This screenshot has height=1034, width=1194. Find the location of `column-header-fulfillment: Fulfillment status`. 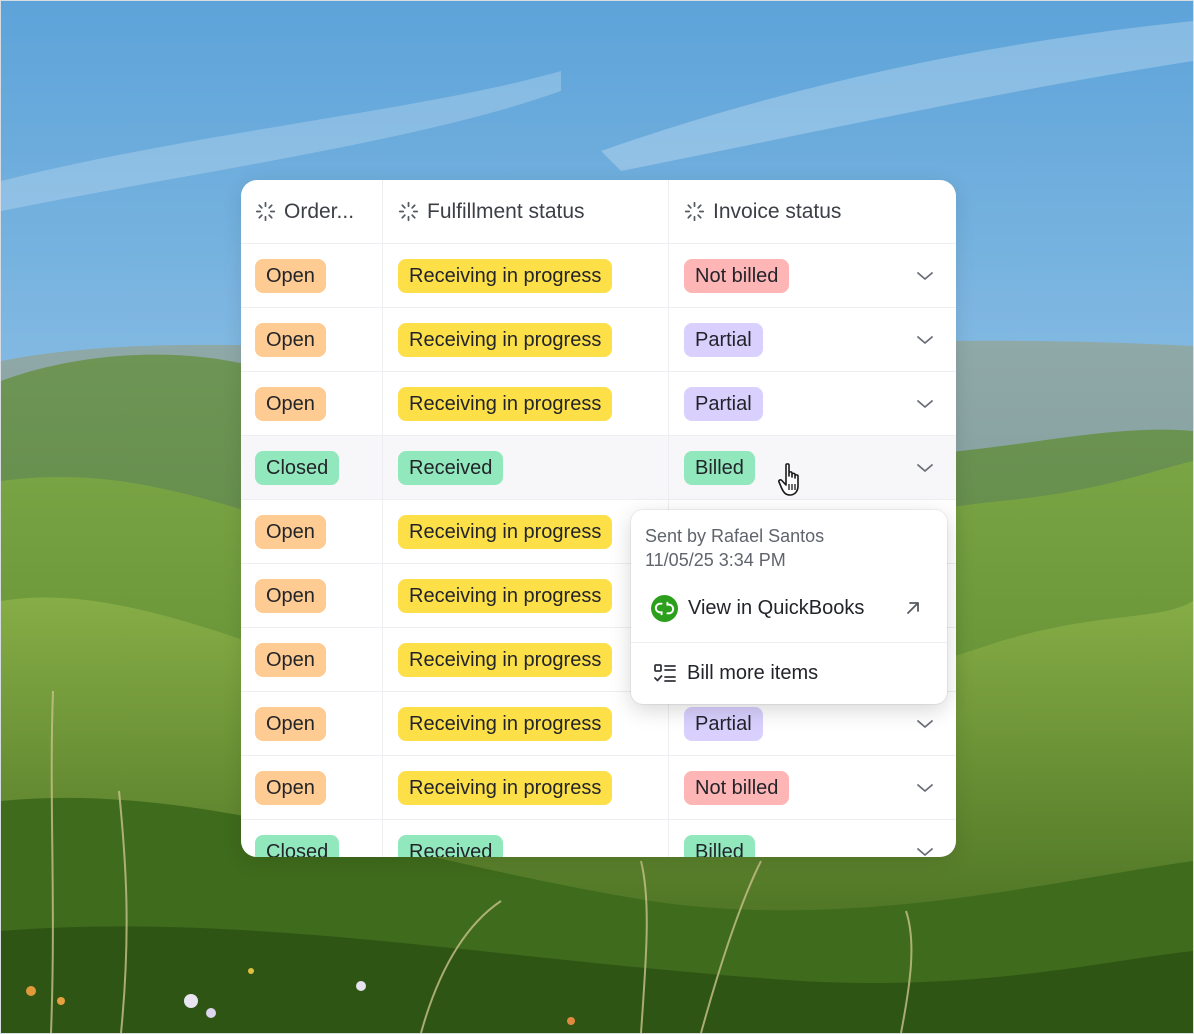

column-header-fulfillment: Fulfillment status is located at coordinates (526, 211).